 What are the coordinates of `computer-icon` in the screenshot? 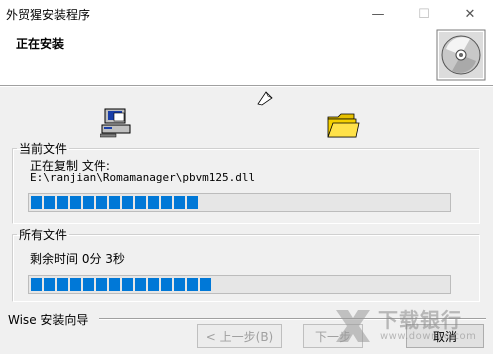 It's located at (115, 123).